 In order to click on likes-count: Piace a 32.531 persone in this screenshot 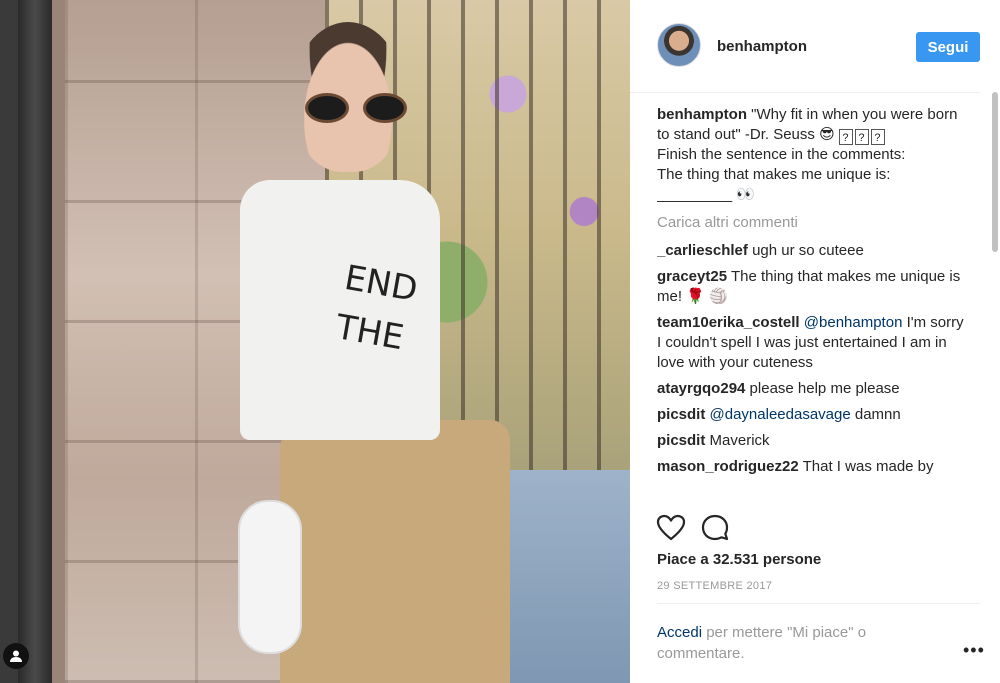, I will do `click(739, 559)`.